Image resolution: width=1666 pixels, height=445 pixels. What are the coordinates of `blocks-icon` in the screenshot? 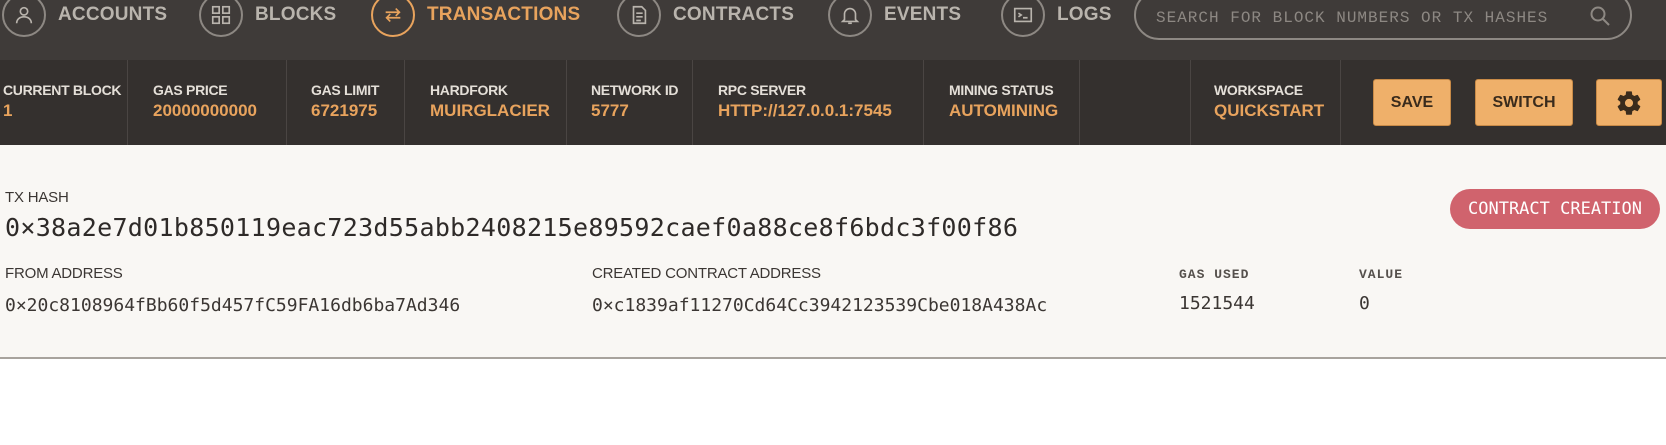 It's located at (221, 18).